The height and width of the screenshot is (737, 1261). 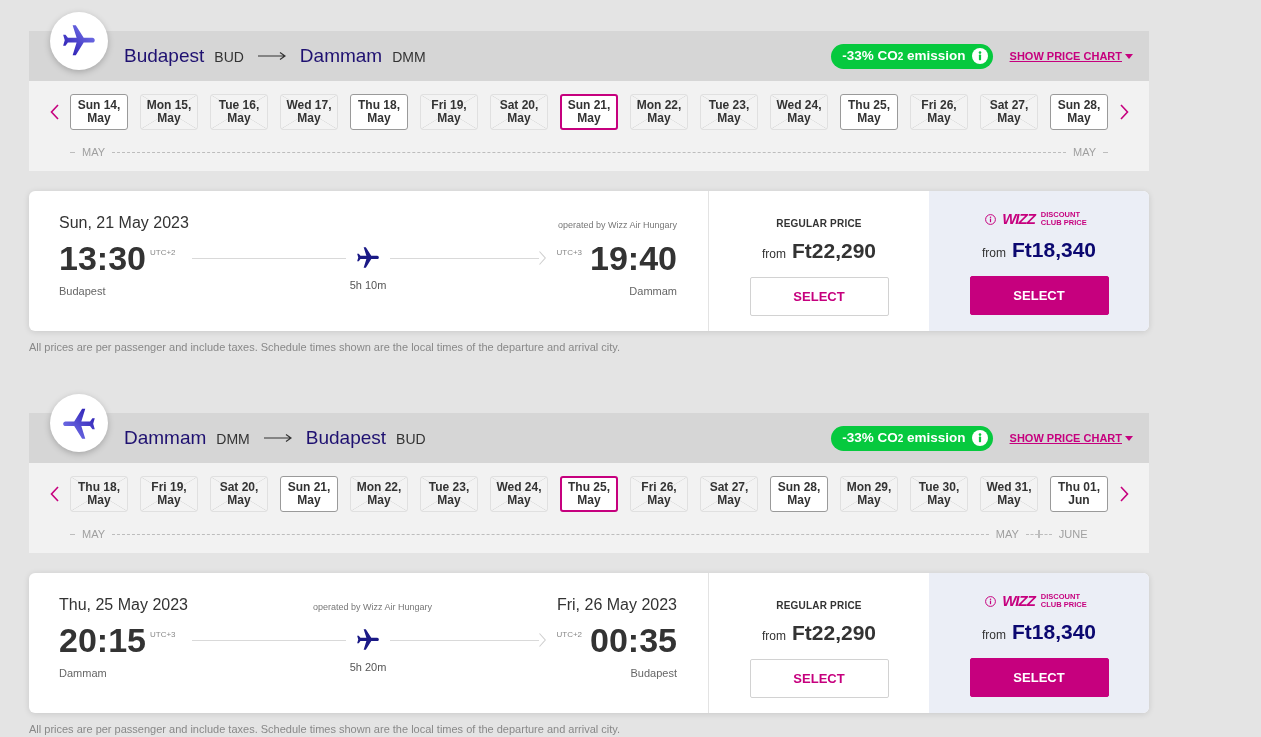 What do you see at coordinates (1073, 534) in the screenshot?
I see `month-label: JUNE` at bounding box center [1073, 534].